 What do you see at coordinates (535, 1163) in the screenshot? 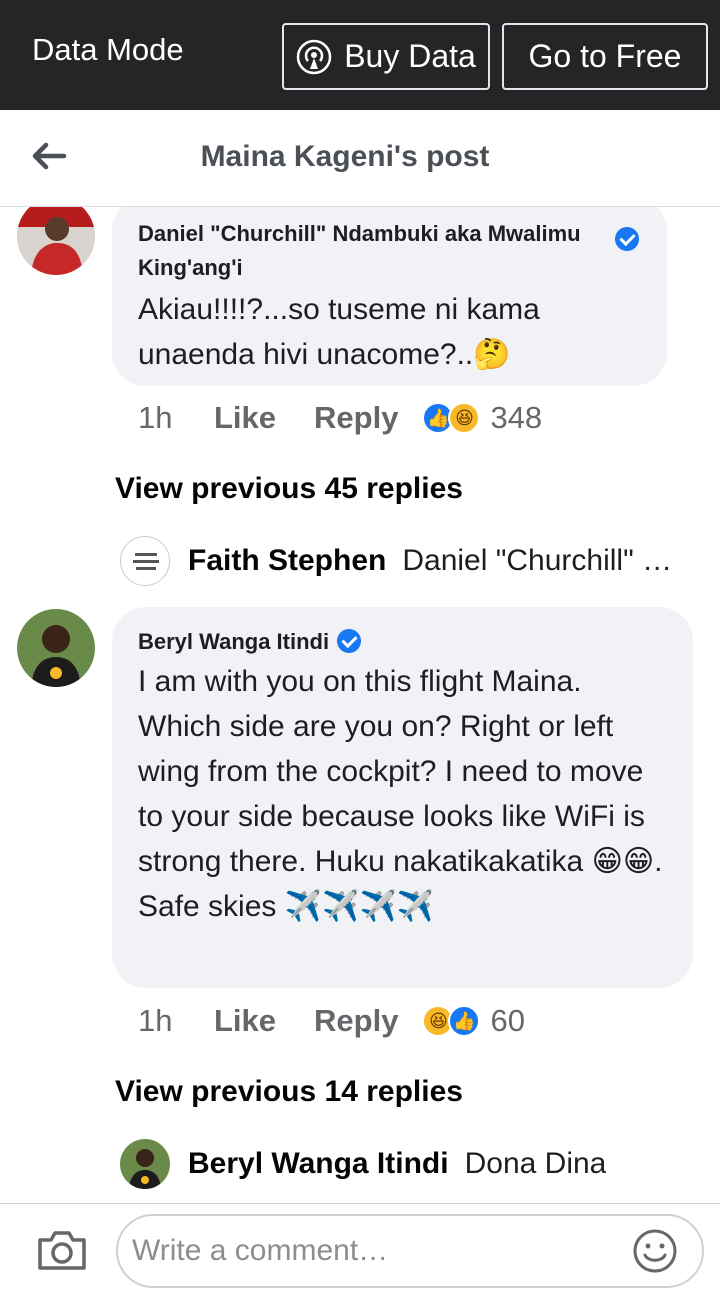
I see `reply-preview: Dona Dina` at bounding box center [535, 1163].